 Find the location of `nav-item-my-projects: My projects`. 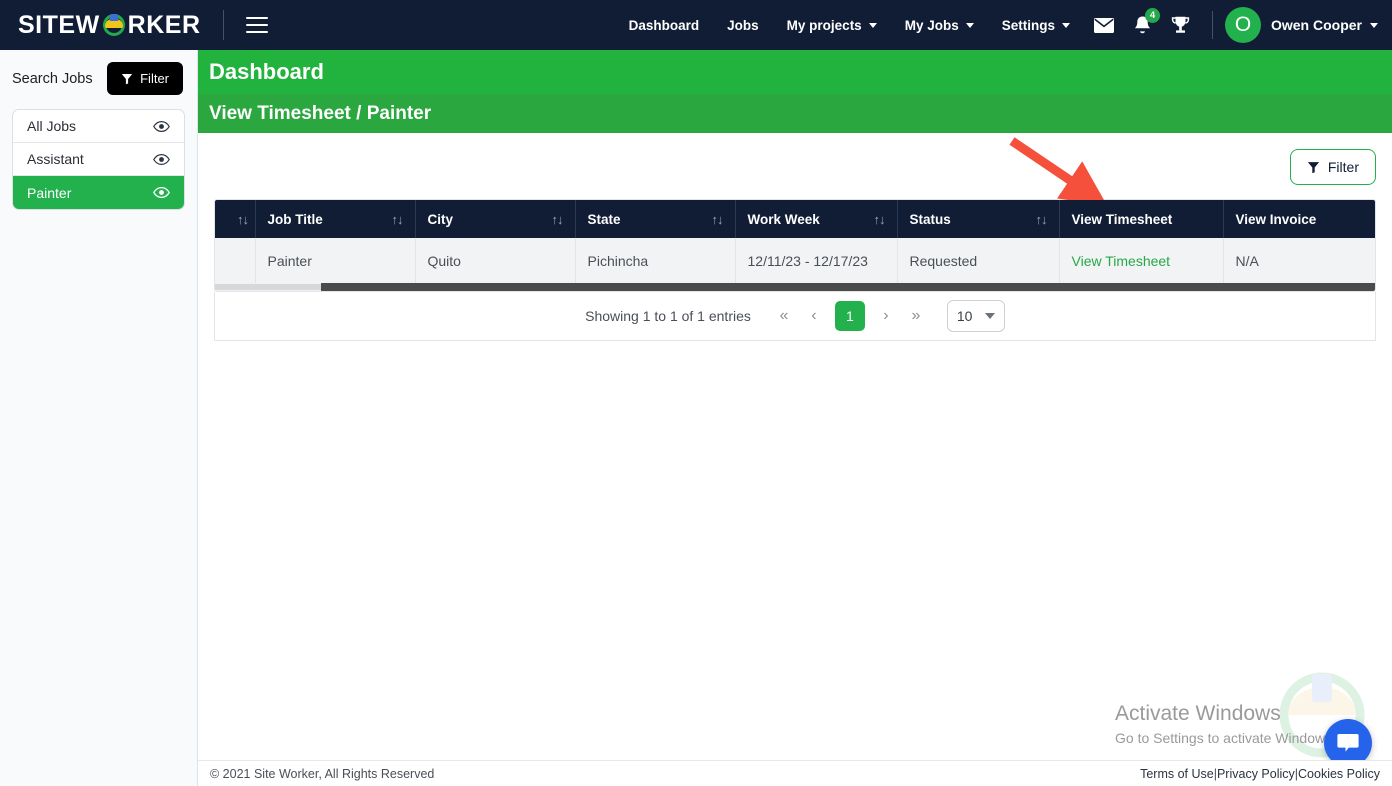

nav-item-my-projects: My projects is located at coordinates (832, 25).